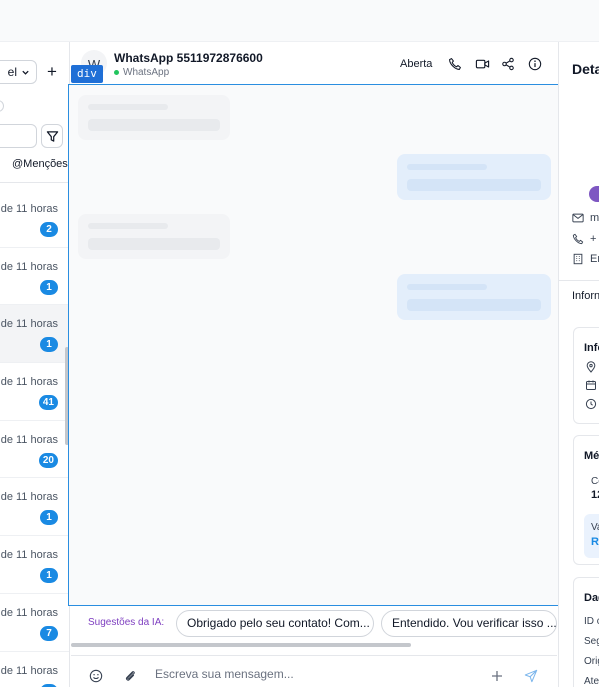 The height and width of the screenshot is (687, 599). What do you see at coordinates (146, 72) in the screenshot?
I see `channel-label: WhatsApp` at bounding box center [146, 72].